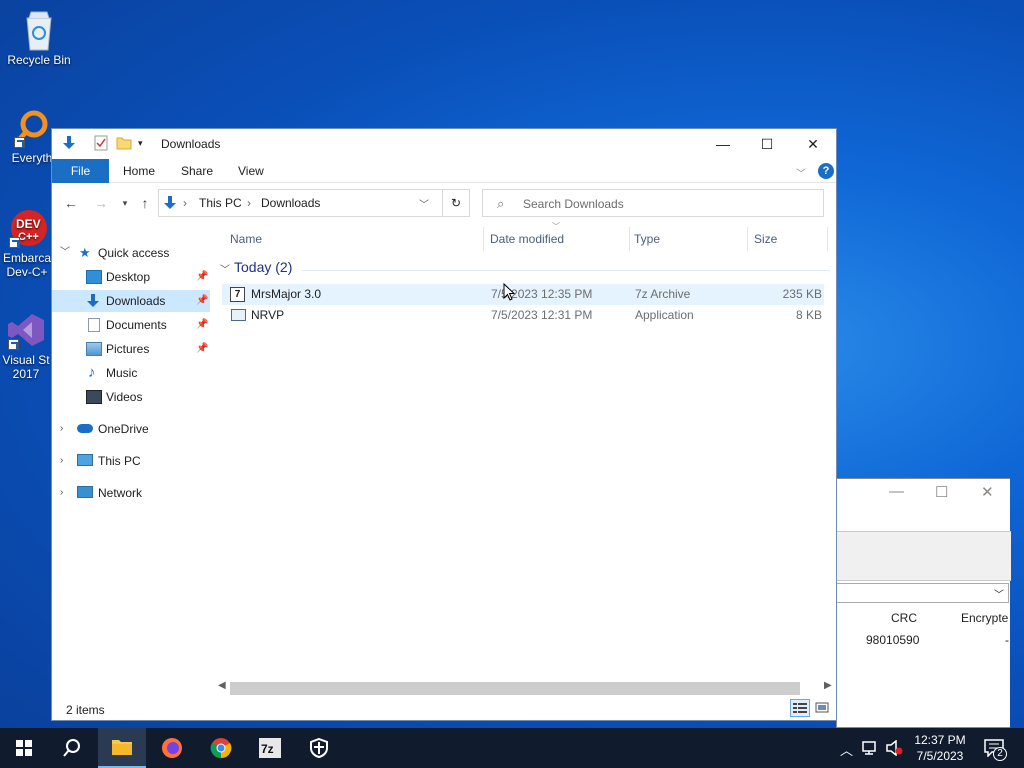  What do you see at coordinates (85, 428) in the screenshot?
I see `cloud-icon` at bounding box center [85, 428].